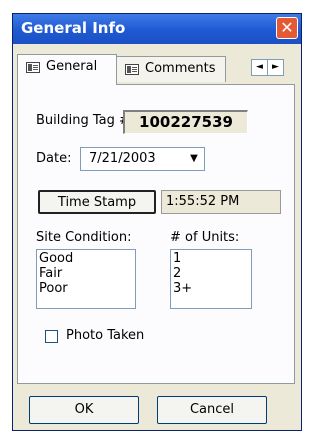 The height and width of the screenshot is (431, 320). I want to click on list-item: Fair, so click(87, 273).